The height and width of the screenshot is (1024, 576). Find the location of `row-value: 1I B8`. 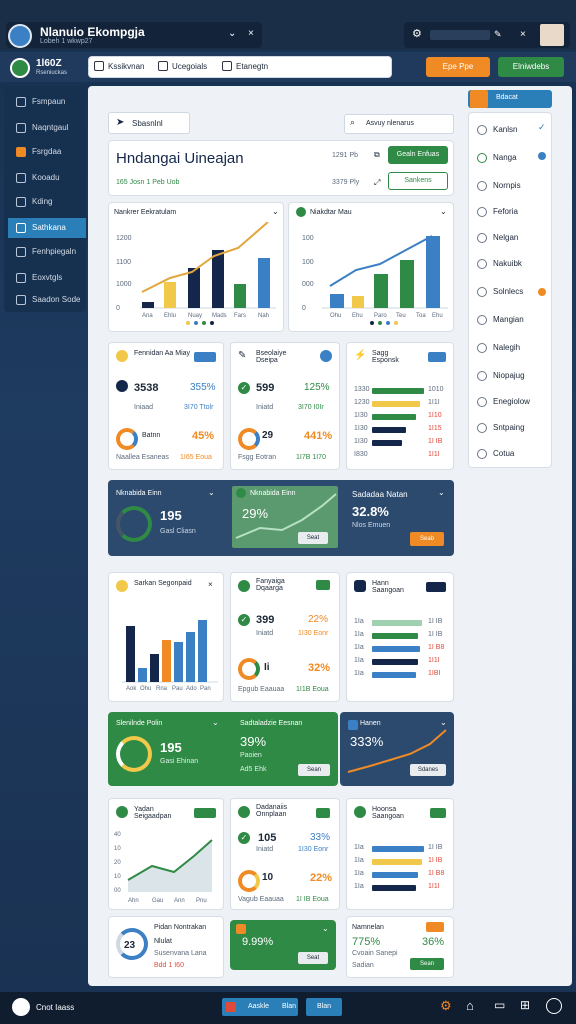

row-value: 1I B8 is located at coordinates (436, 647).